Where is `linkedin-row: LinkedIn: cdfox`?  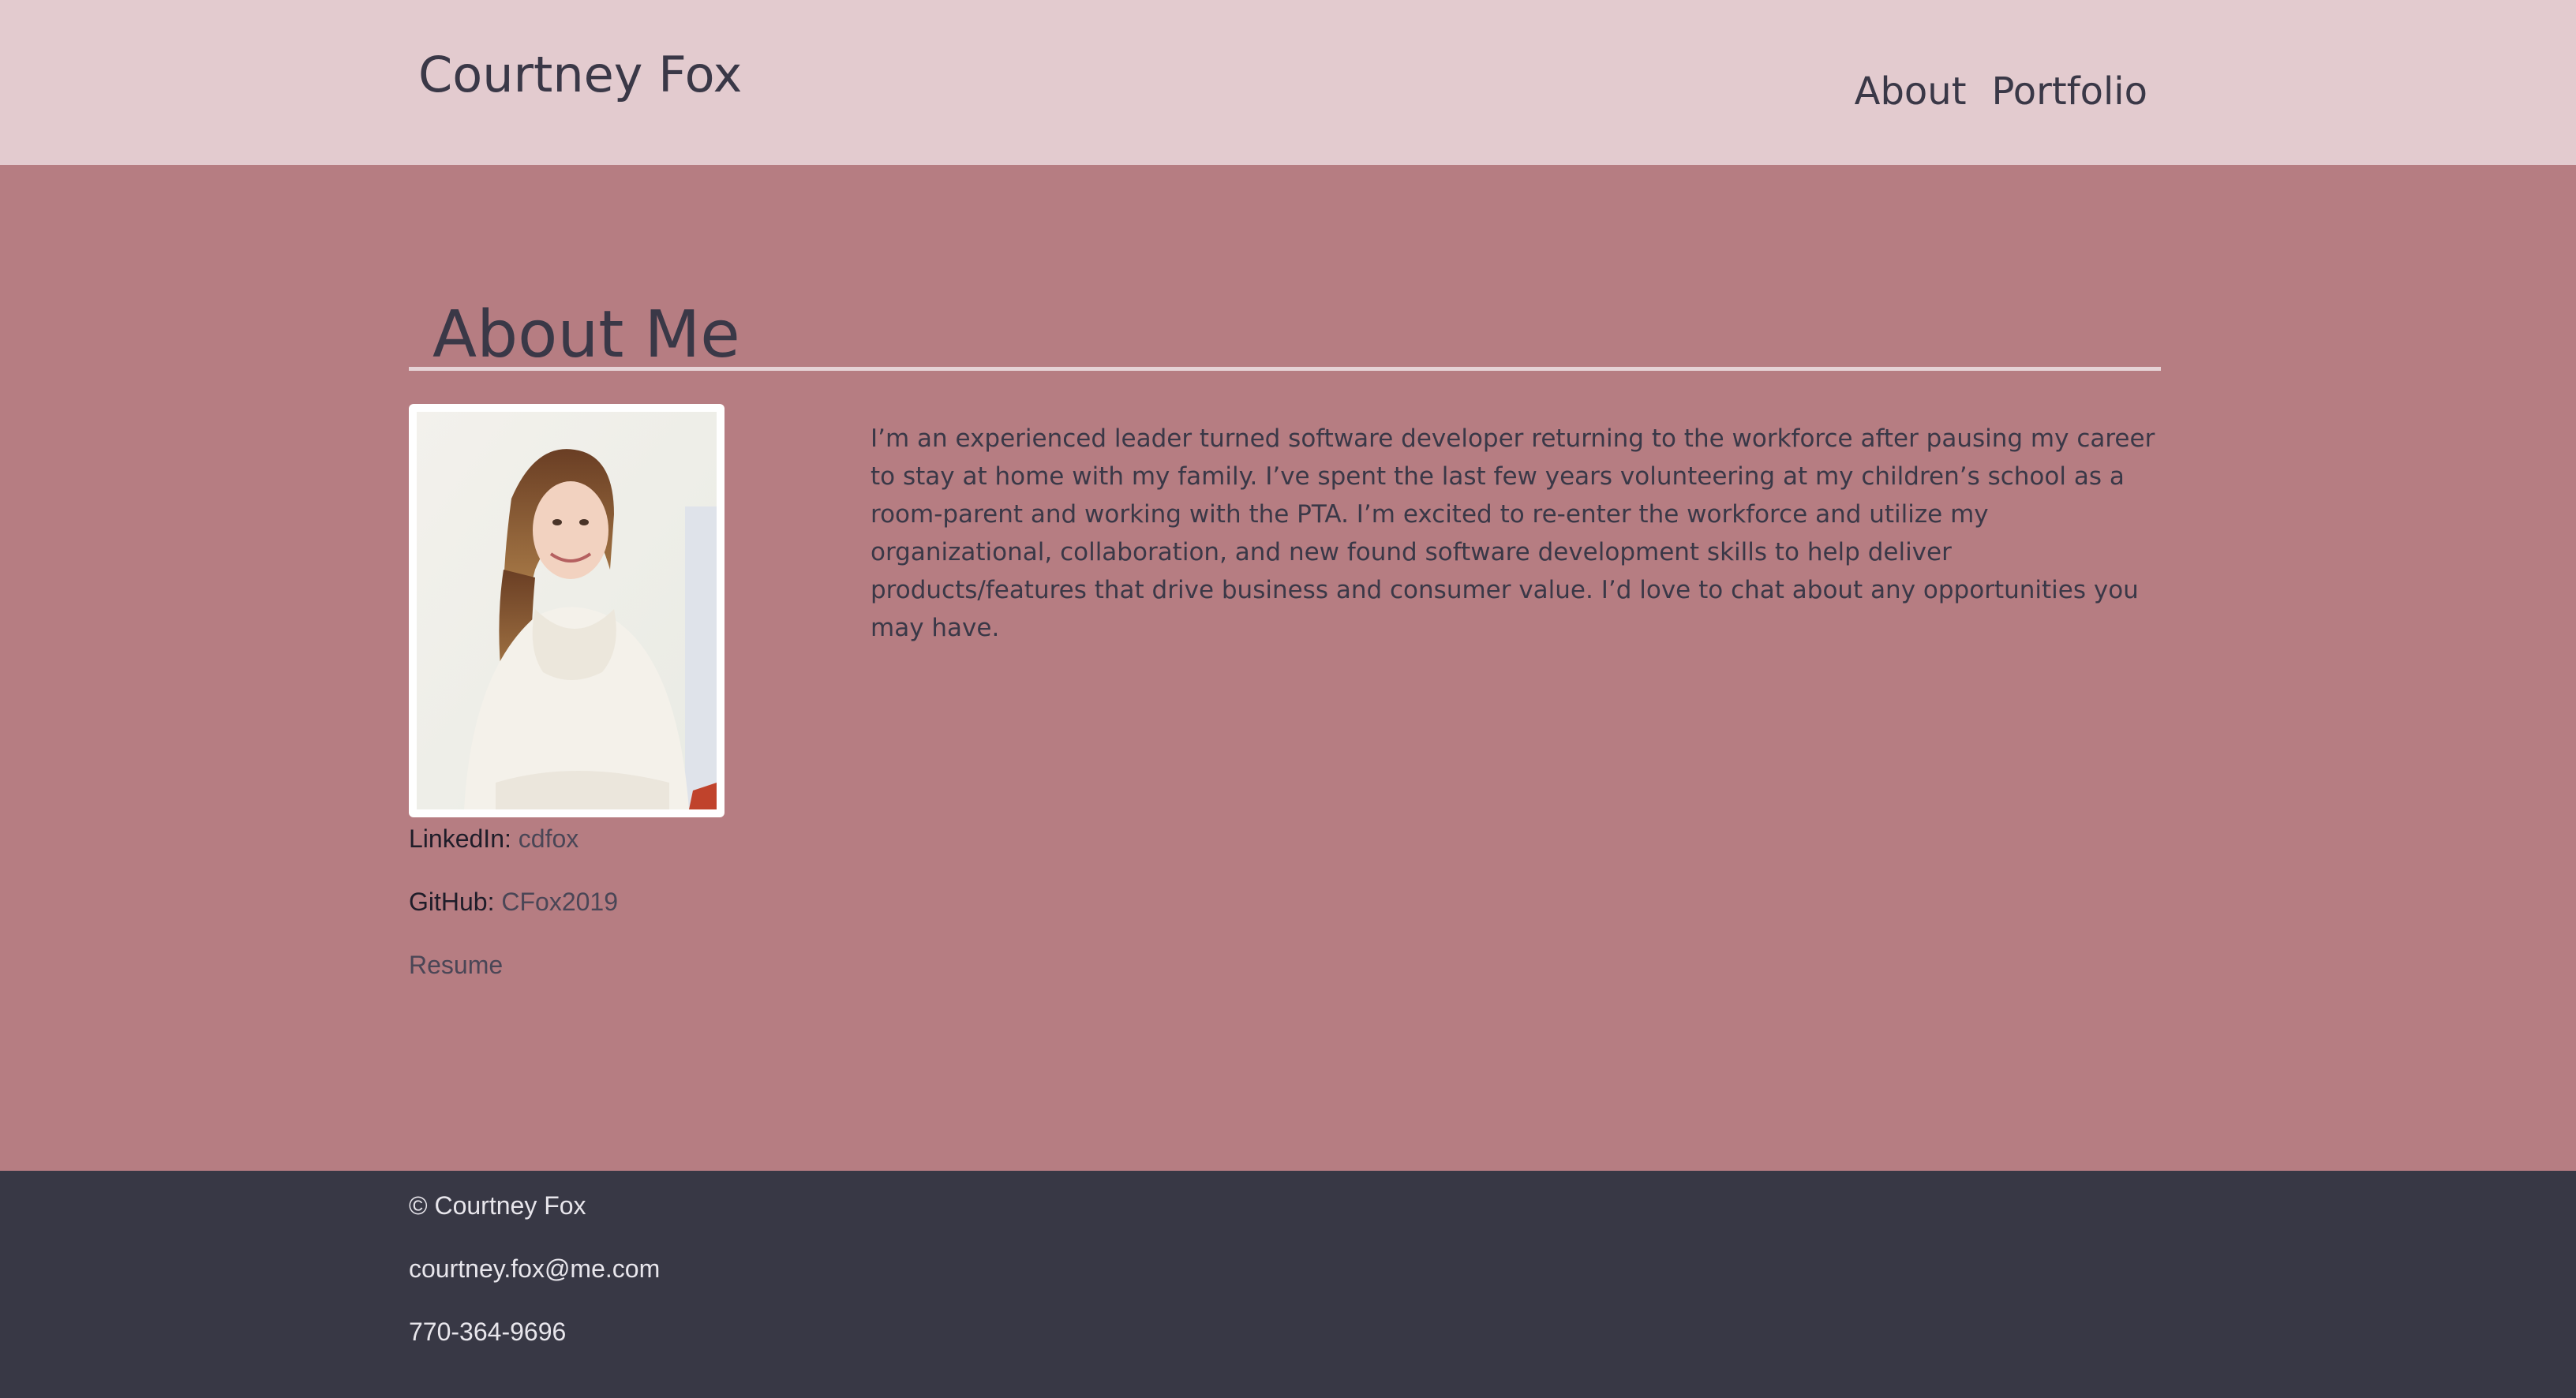
linkedin-row: LinkedIn: cdfox is located at coordinates (513, 838).